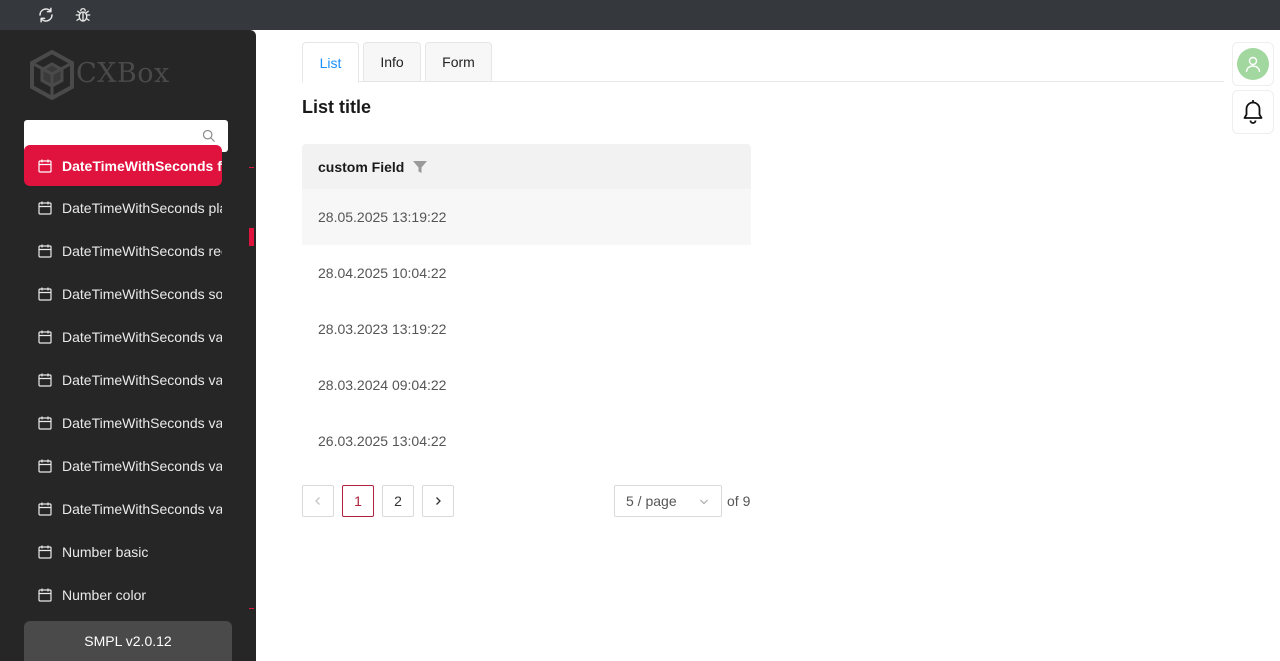 The width and height of the screenshot is (1280, 661). What do you see at coordinates (704, 502) in the screenshot?
I see `chevron-down-icon` at bounding box center [704, 502].